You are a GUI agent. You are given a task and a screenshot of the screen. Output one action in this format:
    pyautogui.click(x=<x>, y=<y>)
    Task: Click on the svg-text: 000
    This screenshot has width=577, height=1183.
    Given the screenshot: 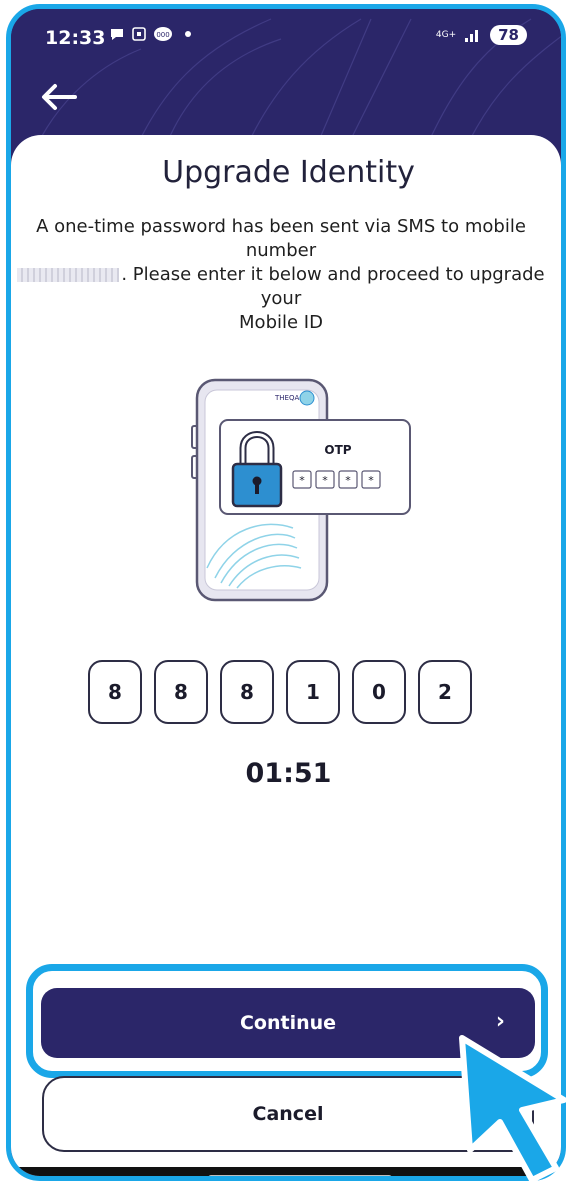 What is the action you would take?
    pyautogui.click(x=162, y=35)
    